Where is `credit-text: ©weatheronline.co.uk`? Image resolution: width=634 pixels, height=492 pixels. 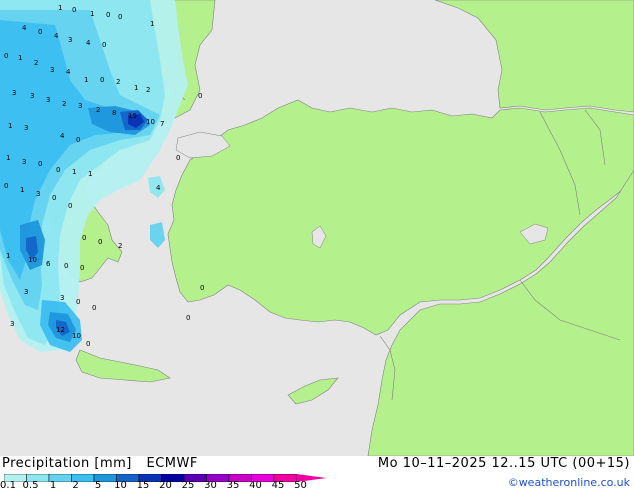
credit-text: ©weatheronline.co.uk is located at coordinates (568, 482).